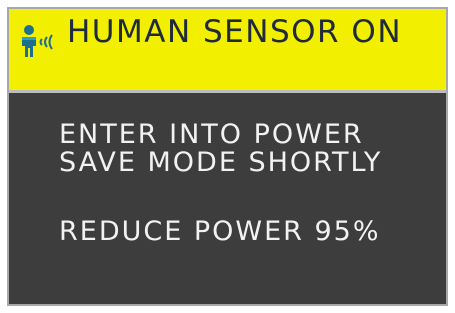  Describe the element at coordinates (220, 231) in the screenshot. I see `message-line-3: REDUCE POWER 95%` at that location.